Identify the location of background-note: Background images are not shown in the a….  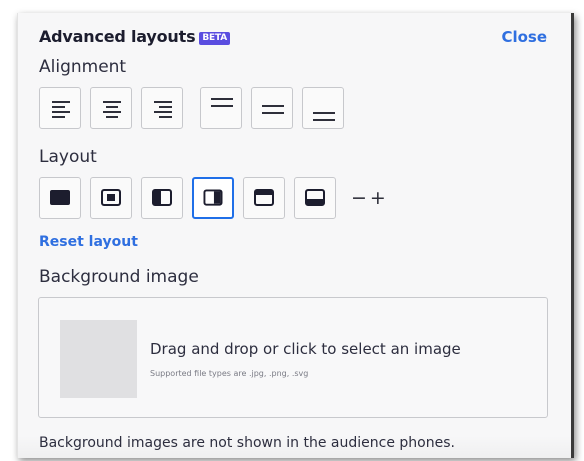
(247, 443).